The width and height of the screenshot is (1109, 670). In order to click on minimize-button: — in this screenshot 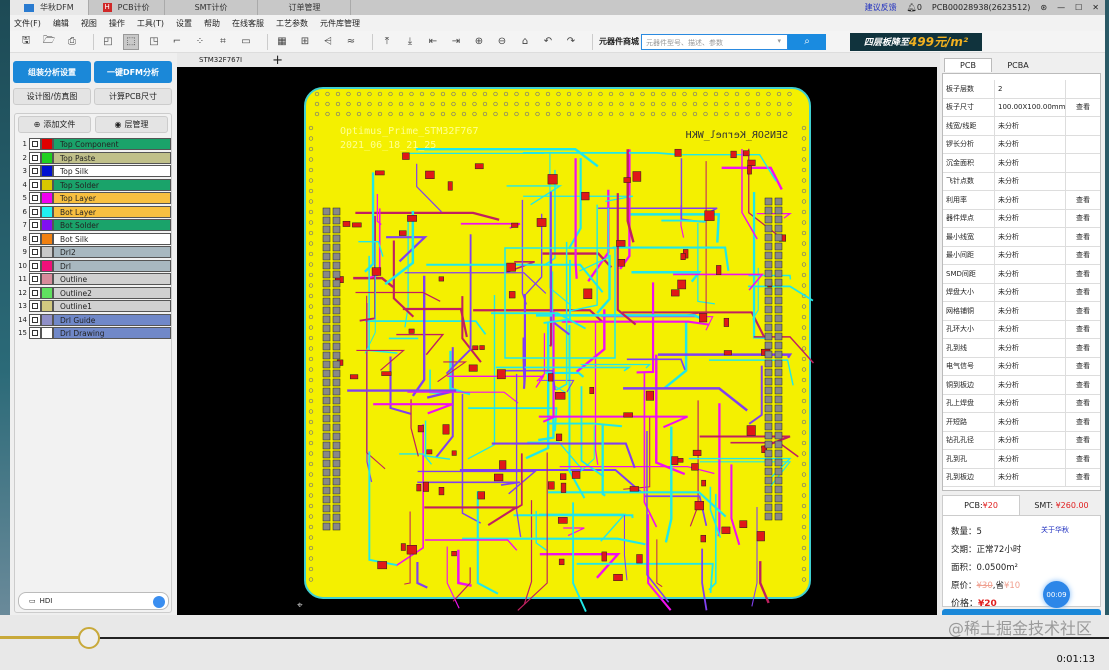, I will do `click(1061, 7)`.